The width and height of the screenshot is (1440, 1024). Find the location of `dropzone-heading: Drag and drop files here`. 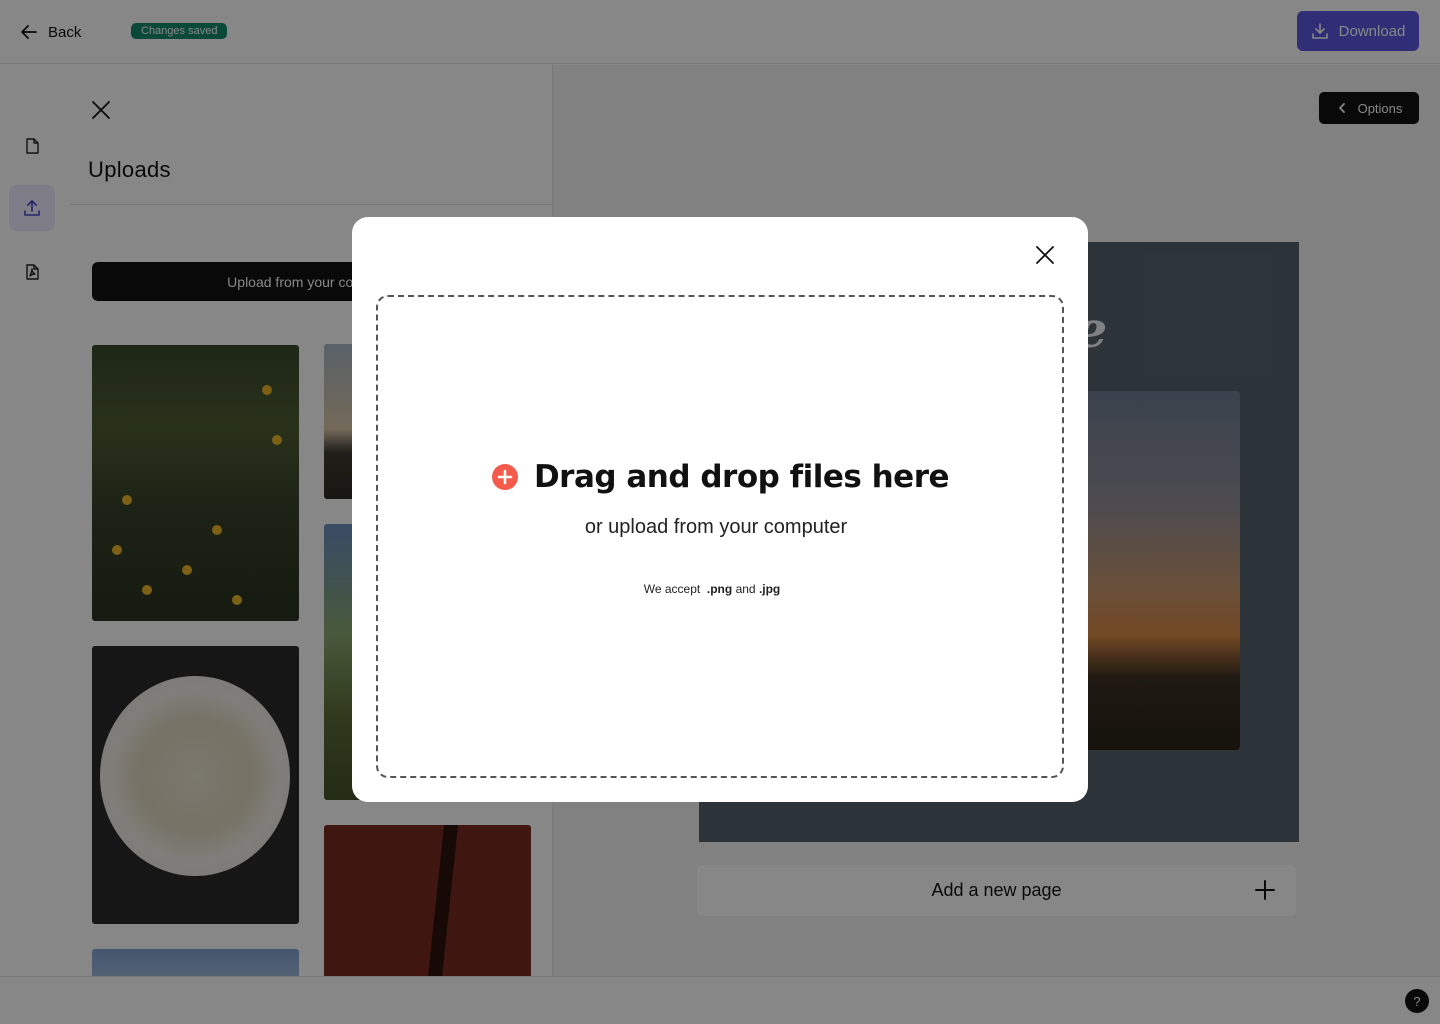

dropzone-heading: Drag and drop files here is located at coordinates (720, 477).